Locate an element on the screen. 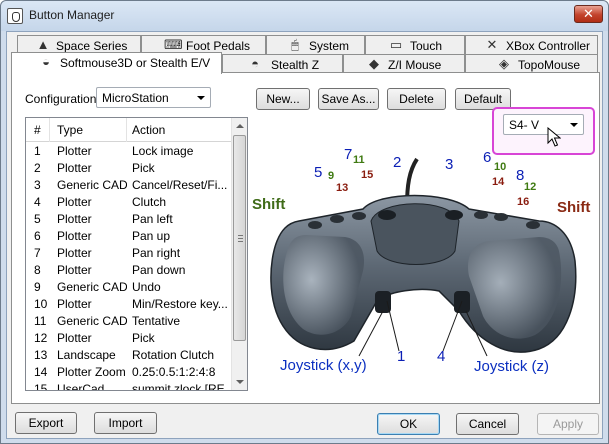  tab-label: TopoMouse is located at coordinates (549, 65).